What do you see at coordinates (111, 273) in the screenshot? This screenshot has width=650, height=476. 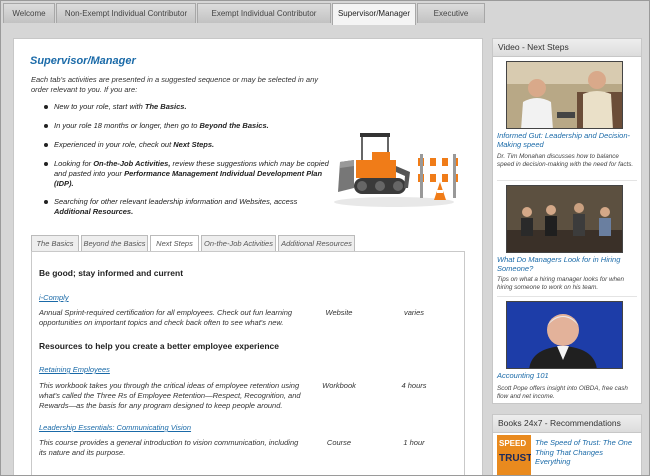 I see `section-heading: Be good; stay informed and current` at bounding box center [111, 273].